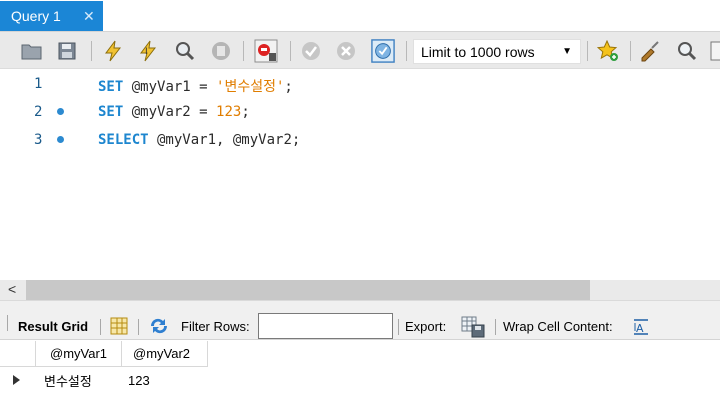  I want to click on current-row-arrow-icon, so click(16, 380).